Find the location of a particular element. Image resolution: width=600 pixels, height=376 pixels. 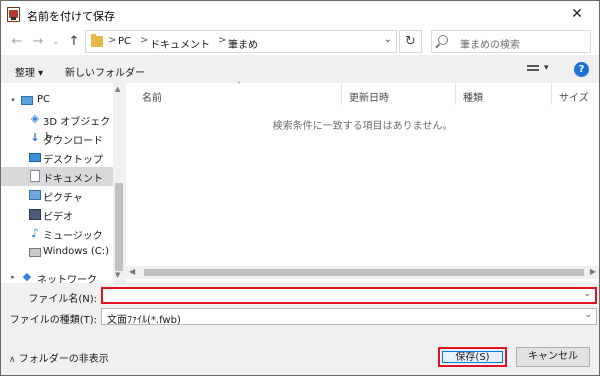

sidebar-item-music: ♪ ミュージック is located at coordinates (57, 233).